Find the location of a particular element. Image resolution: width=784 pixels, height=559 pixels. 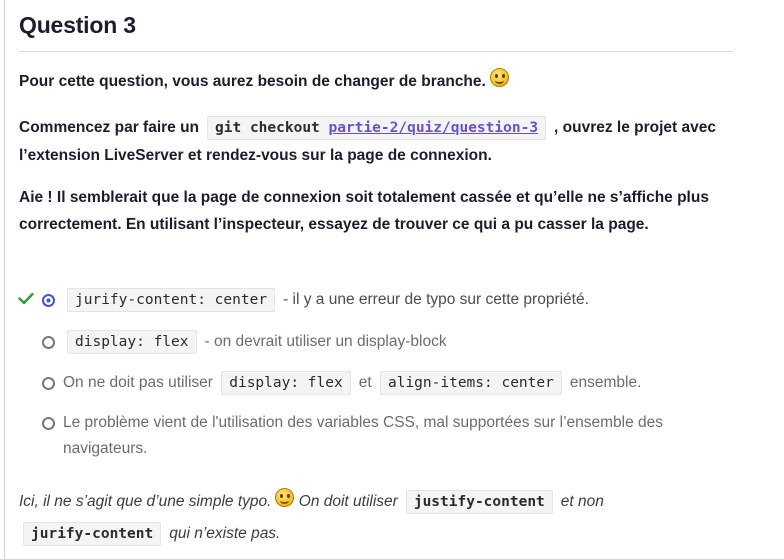

option-1-code: jurify-content: center is located at coordinates (171, 300).